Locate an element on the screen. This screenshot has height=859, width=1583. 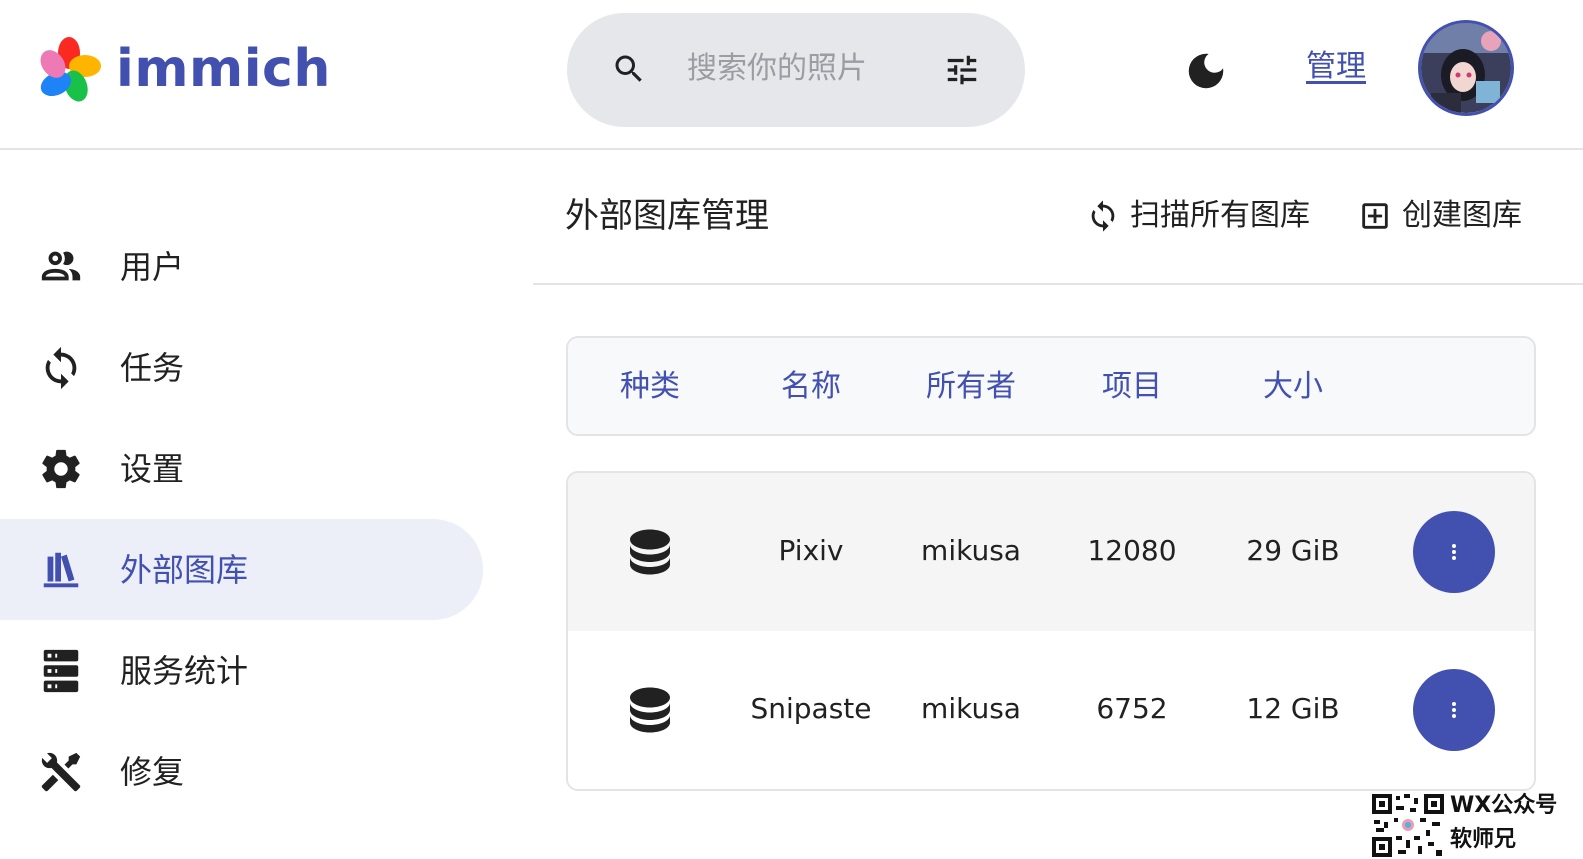
library-items: 12080 is located at coordinates (1132, 550).